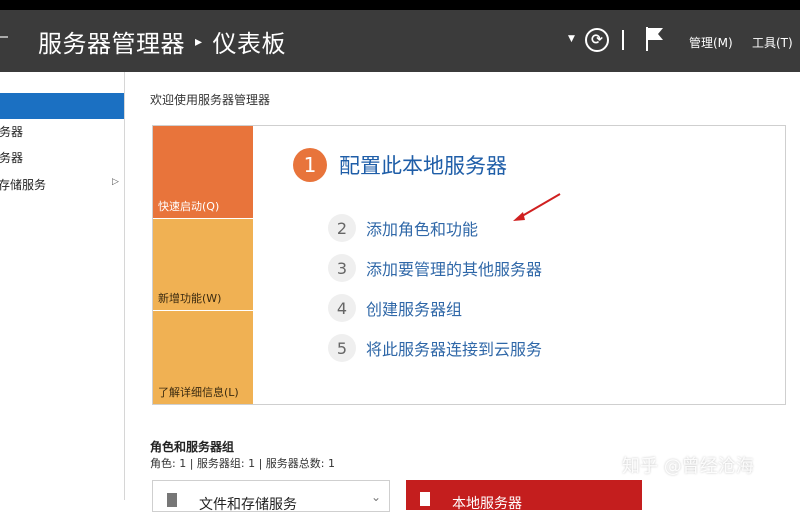 This screenshot has width=800, height=512. What do you see at coordinates (342, 348) in the screenshot?
I see `step-number: 5` at bounding box center [342, 348].